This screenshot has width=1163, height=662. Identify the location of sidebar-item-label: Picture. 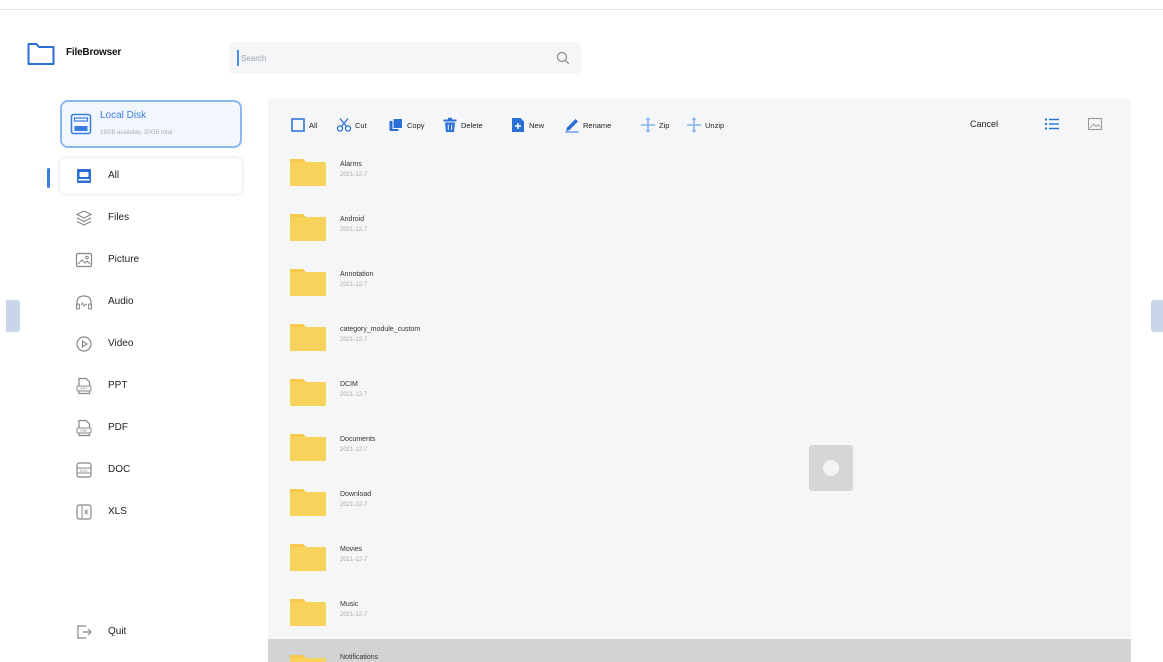
(124, 259).